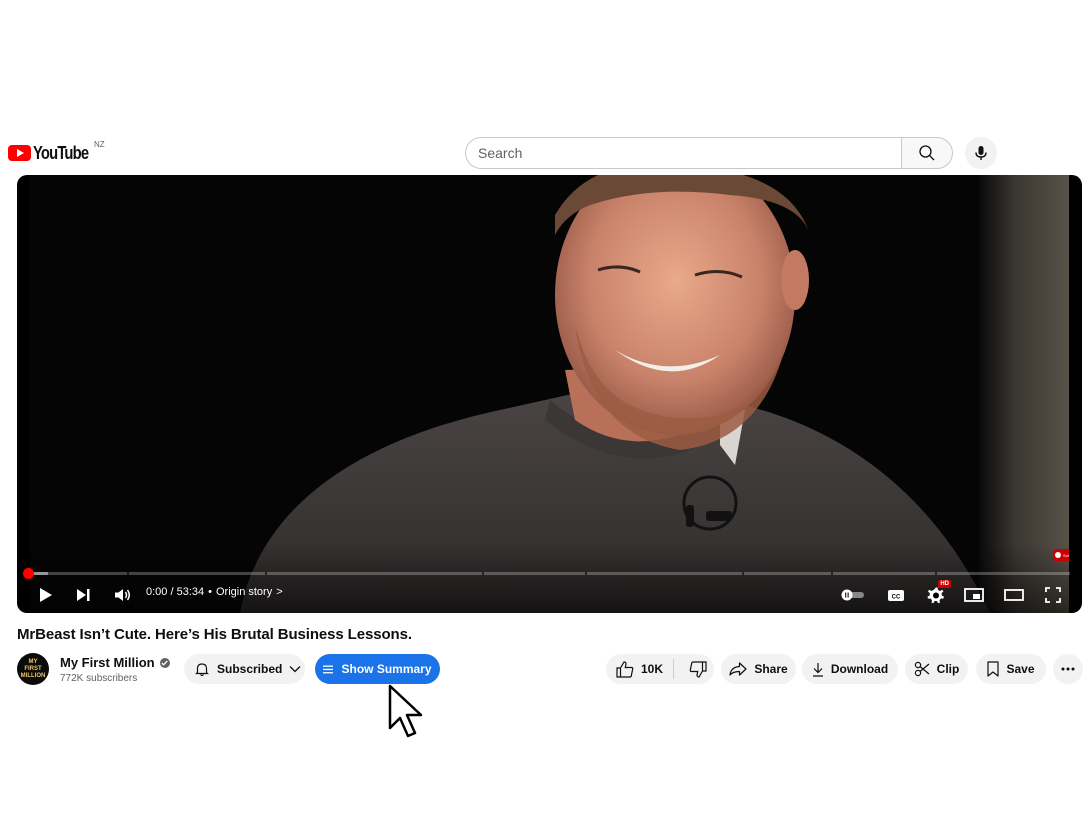 This screenshot has height=816, width=1088. What do you see at coordinates (19, 153) in the screenshot?
I see `youtube-play-logo-icon` at bounding box center [19, 153].